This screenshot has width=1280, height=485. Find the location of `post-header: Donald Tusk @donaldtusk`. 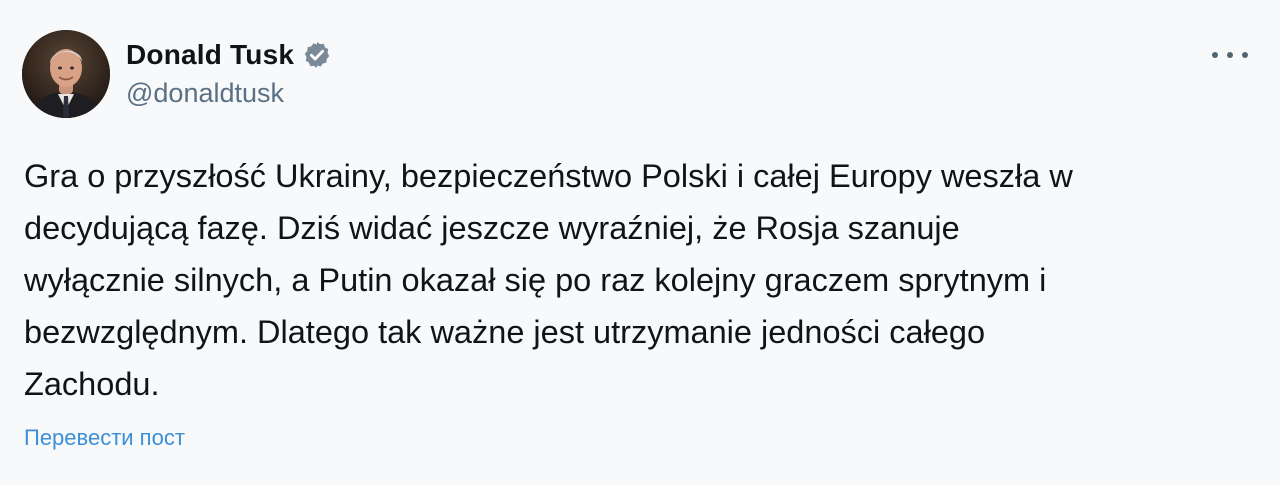

post-header: Donald Tusk @donaldtusk is located at coordinates (177, 76).